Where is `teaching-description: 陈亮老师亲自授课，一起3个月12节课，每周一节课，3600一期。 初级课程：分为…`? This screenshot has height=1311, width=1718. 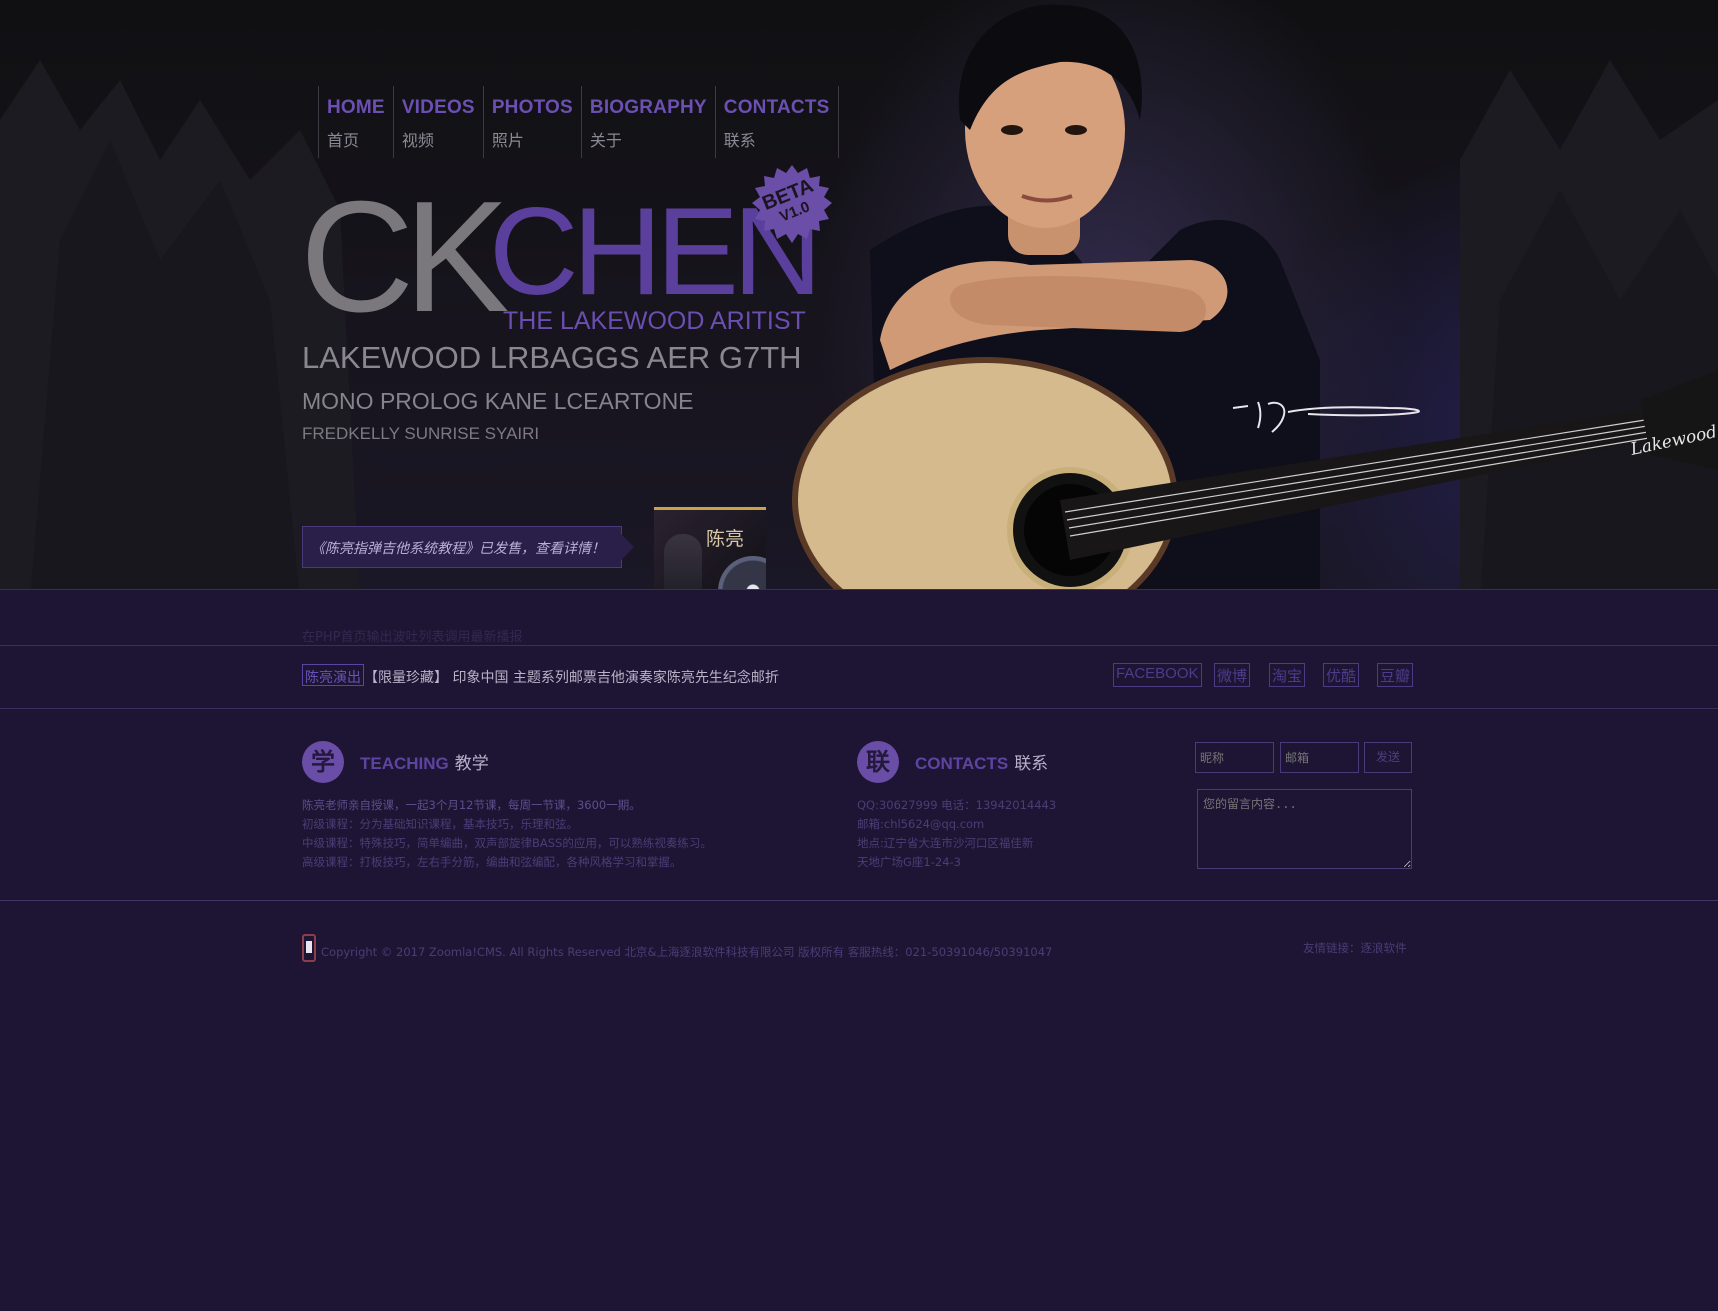 teaching-description: 陈亮老师亲自授课，一起3个月12节课，每周一节课，3600一期。 初级课程：分为… is located at coordinates (507, 834).